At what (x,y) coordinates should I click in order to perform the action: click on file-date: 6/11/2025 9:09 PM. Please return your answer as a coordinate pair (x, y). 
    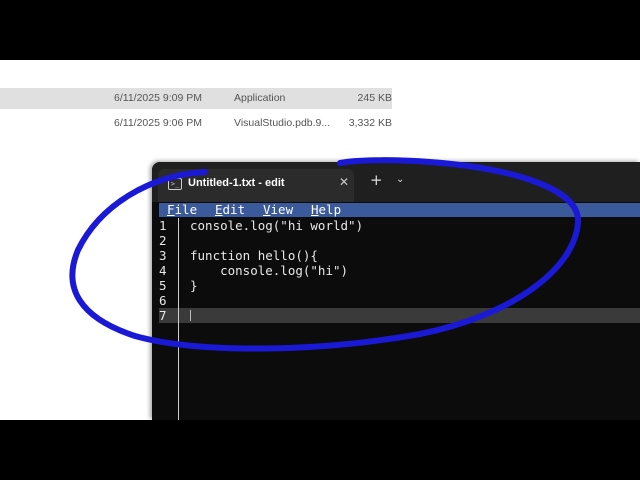
    Looking at the image, I should click on (158, 98).